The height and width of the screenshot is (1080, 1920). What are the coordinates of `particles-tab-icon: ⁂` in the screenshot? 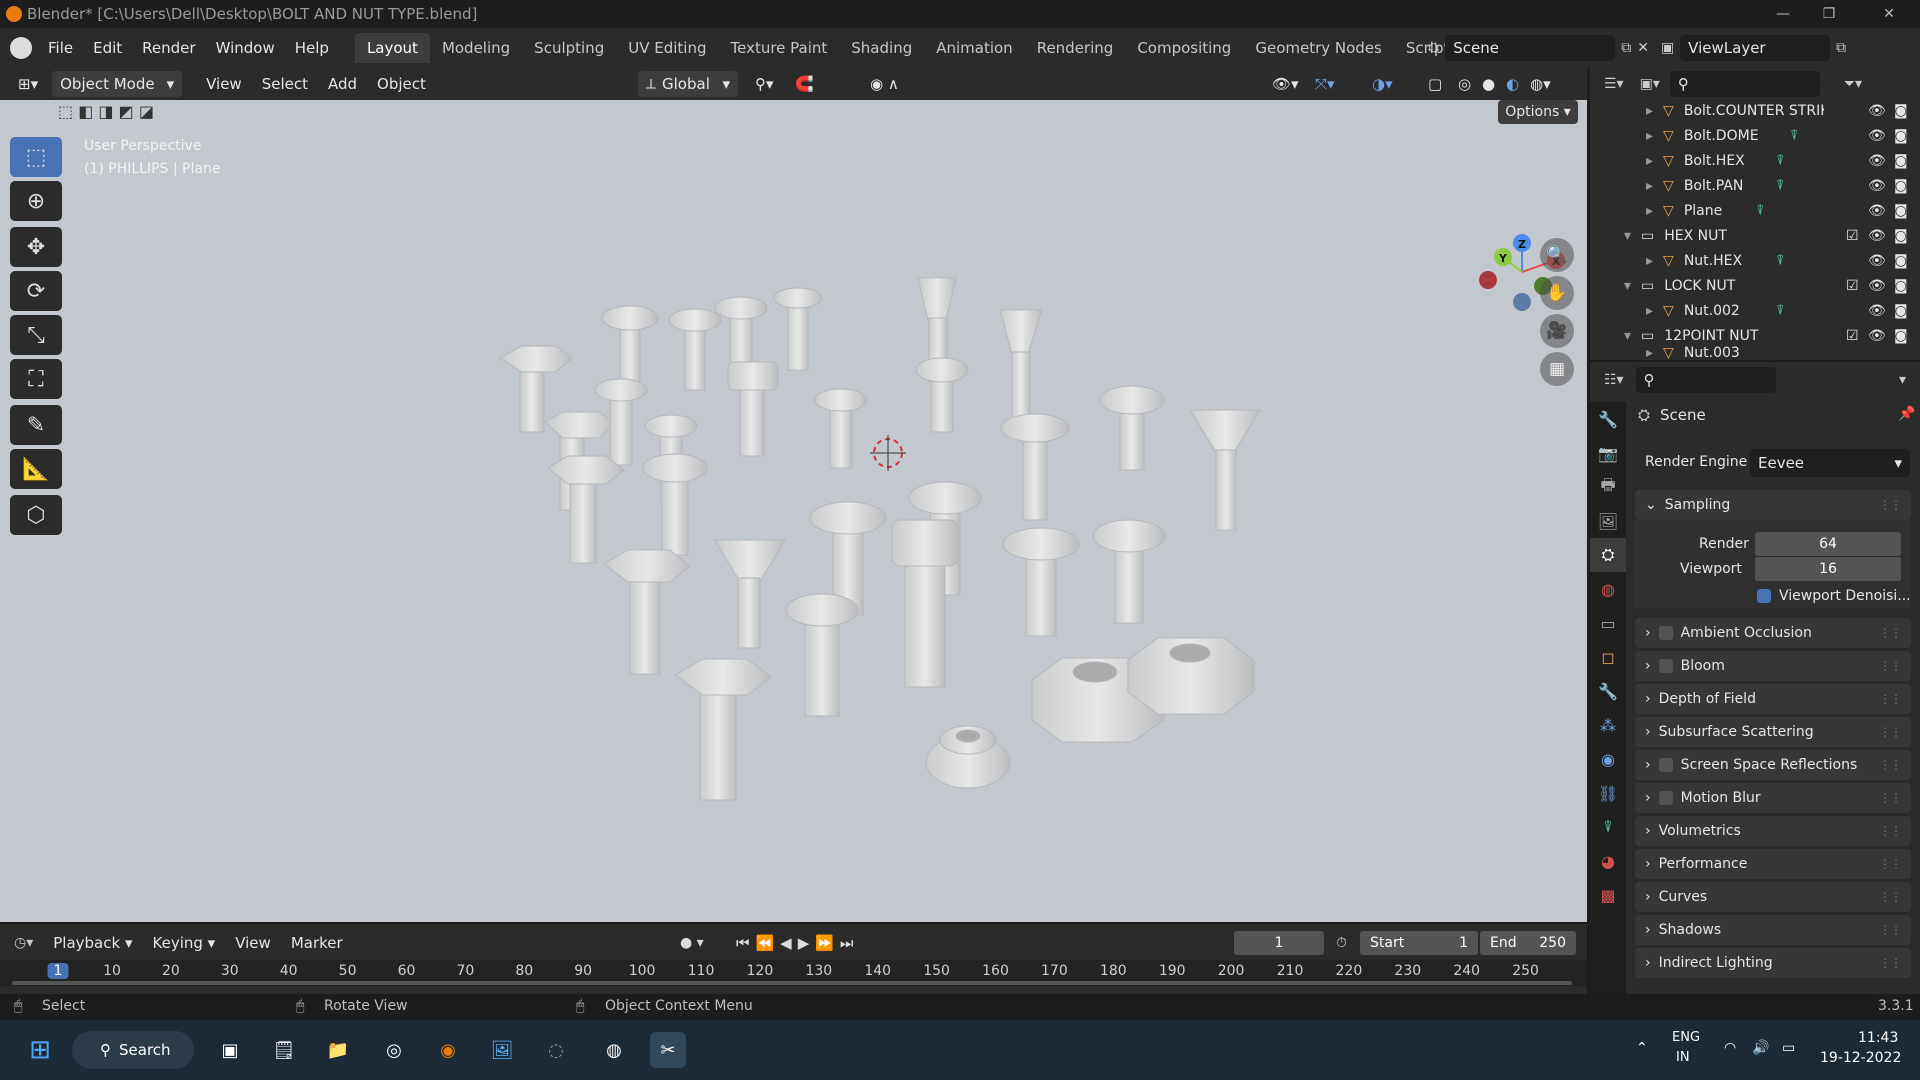 It's located at (1608, 725).